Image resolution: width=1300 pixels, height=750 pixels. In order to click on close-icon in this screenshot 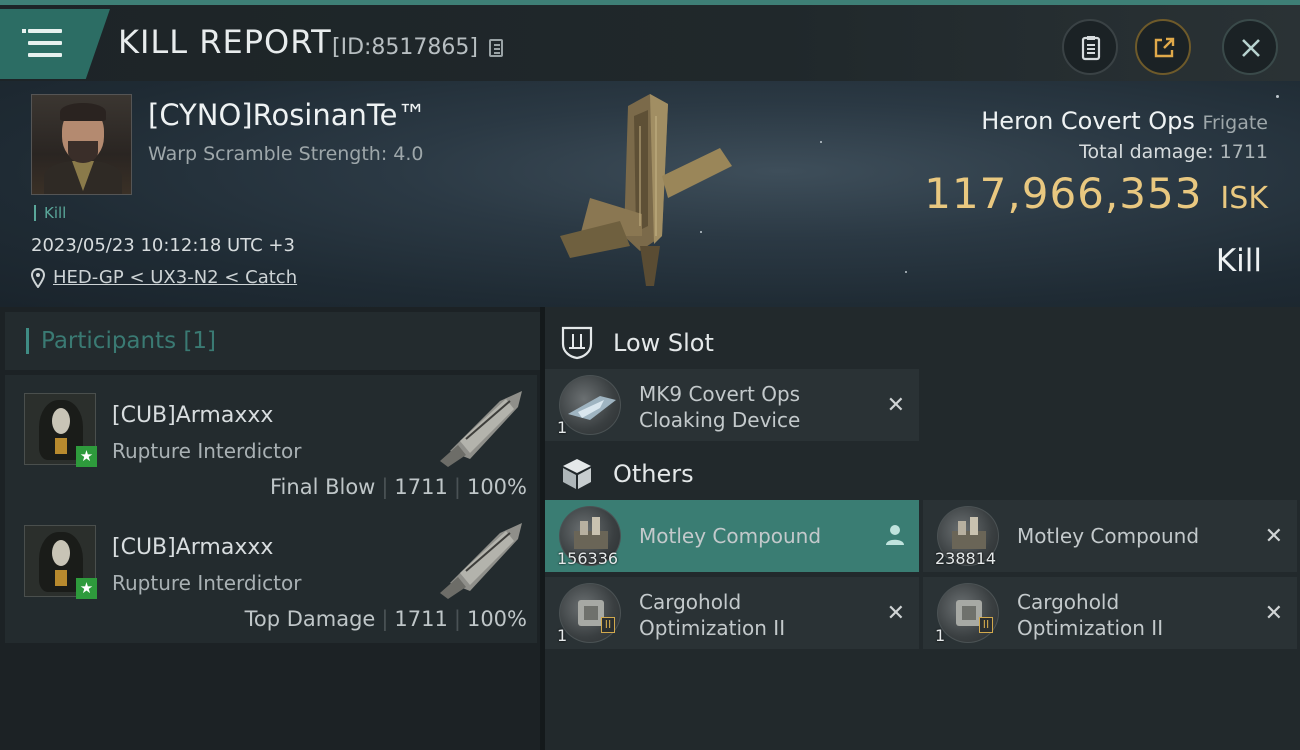, I will do `click(1251, 48)`.